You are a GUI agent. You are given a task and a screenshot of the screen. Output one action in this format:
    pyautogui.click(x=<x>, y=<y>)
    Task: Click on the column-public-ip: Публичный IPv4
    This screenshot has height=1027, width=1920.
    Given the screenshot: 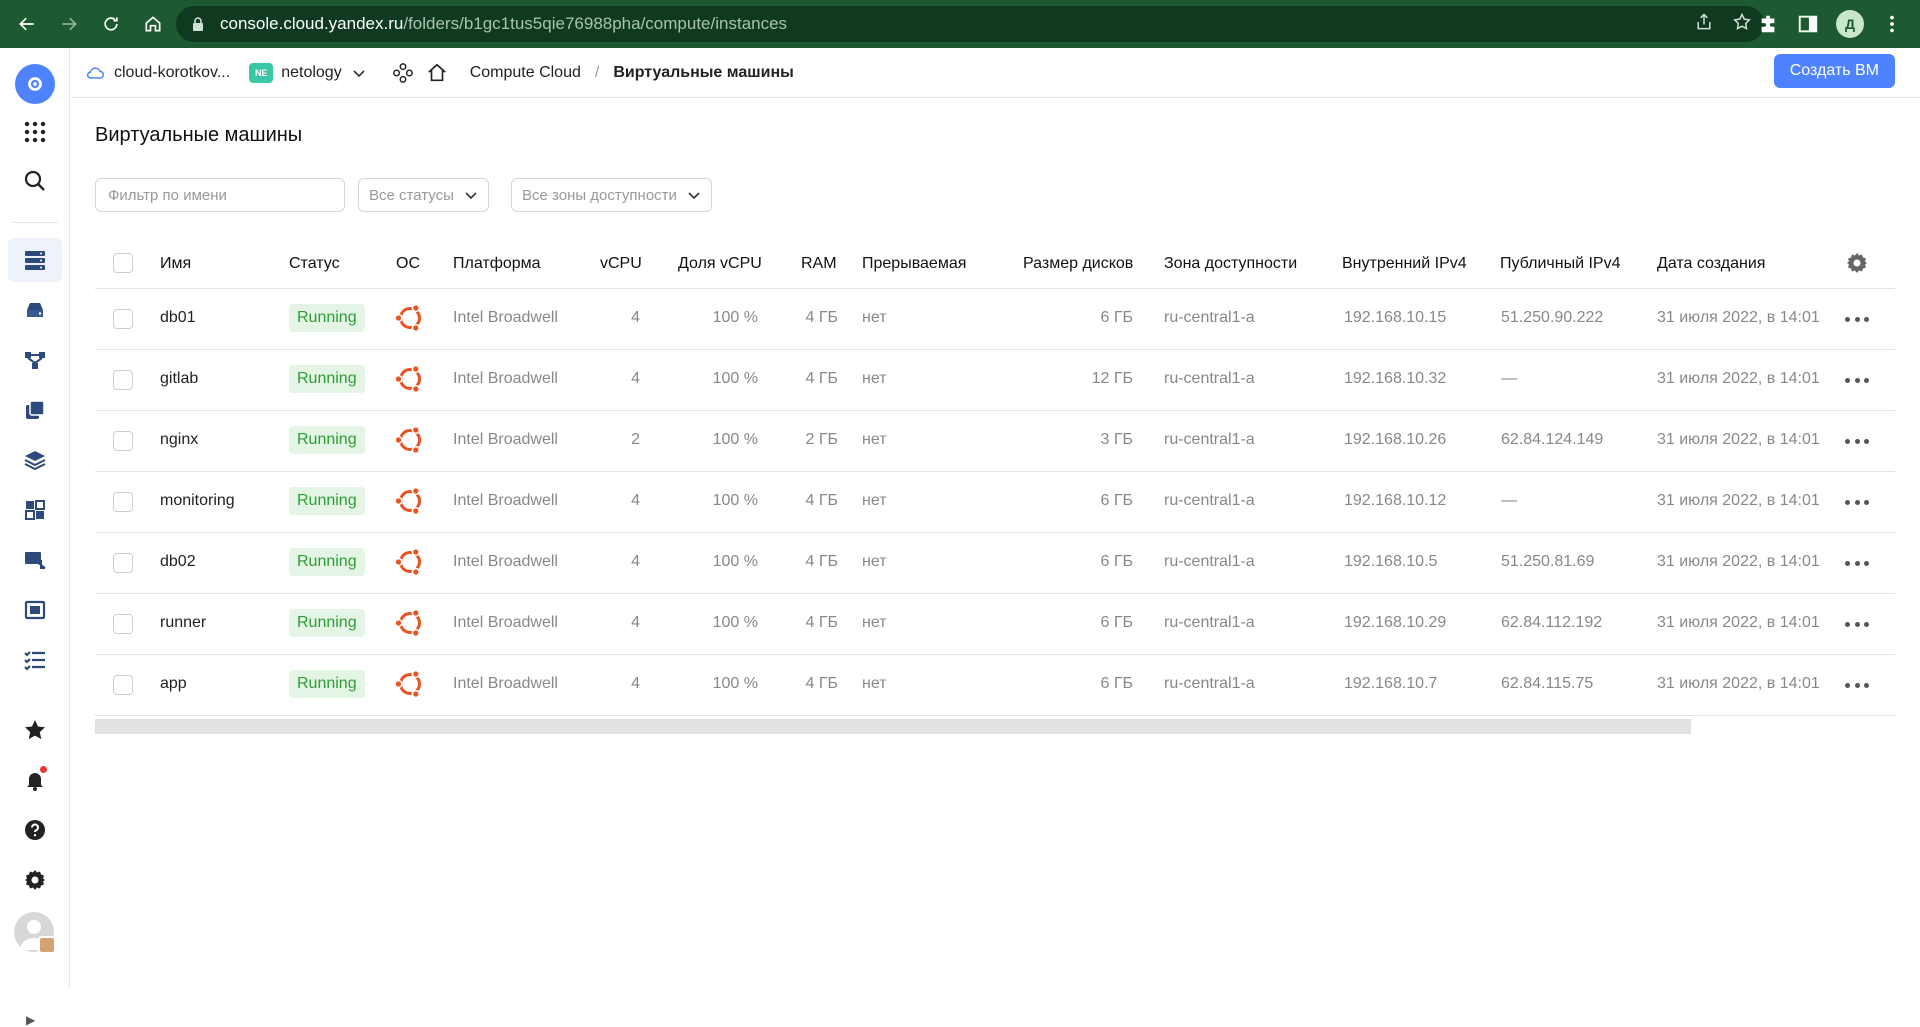 What is the action you would take?
    pyautogui.click(x=1560, y=264)
    